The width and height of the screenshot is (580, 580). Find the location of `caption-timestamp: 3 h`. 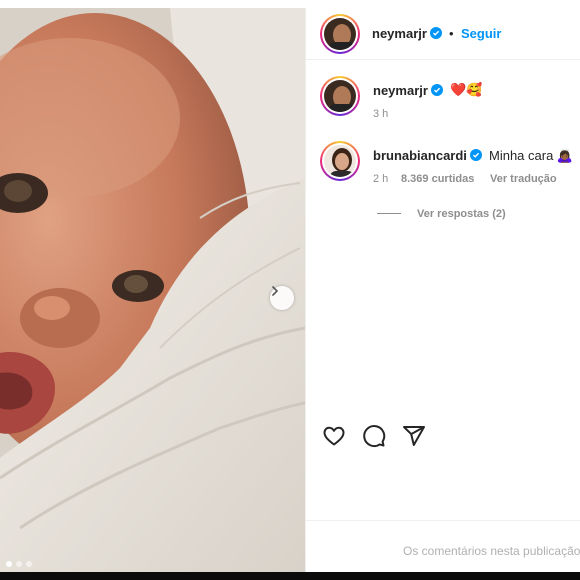

caption-timestamp: 3 h is located at coordinates (380, 114).